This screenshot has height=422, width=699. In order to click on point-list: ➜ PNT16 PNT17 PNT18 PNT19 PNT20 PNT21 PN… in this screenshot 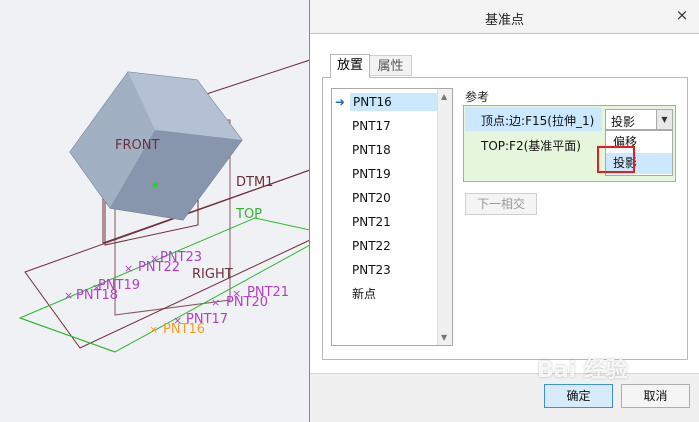, I will do `click(392, 217)`.